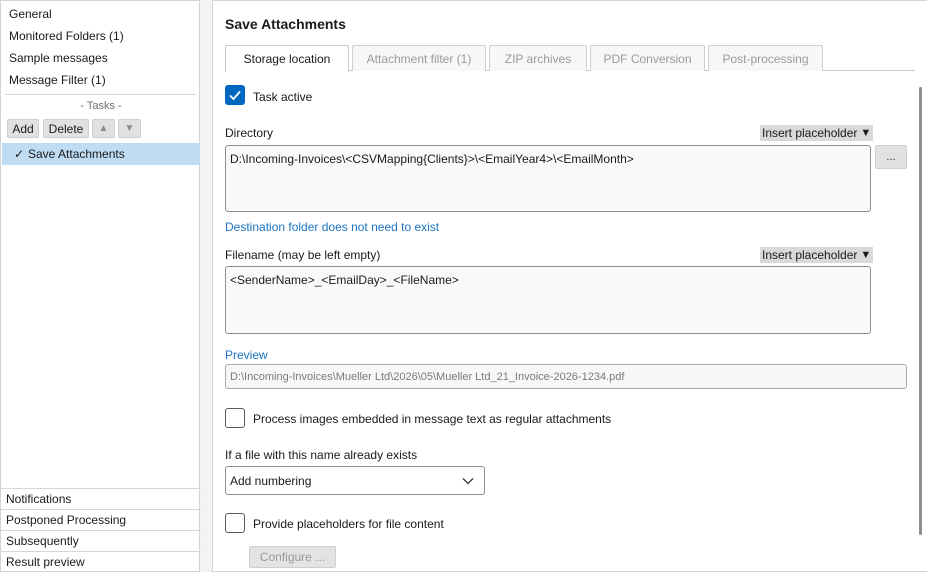  What do you see at coordinates (283, 97) in the screenshot?
I see `task-active-label: Task active` at bounding box center [283, 97].